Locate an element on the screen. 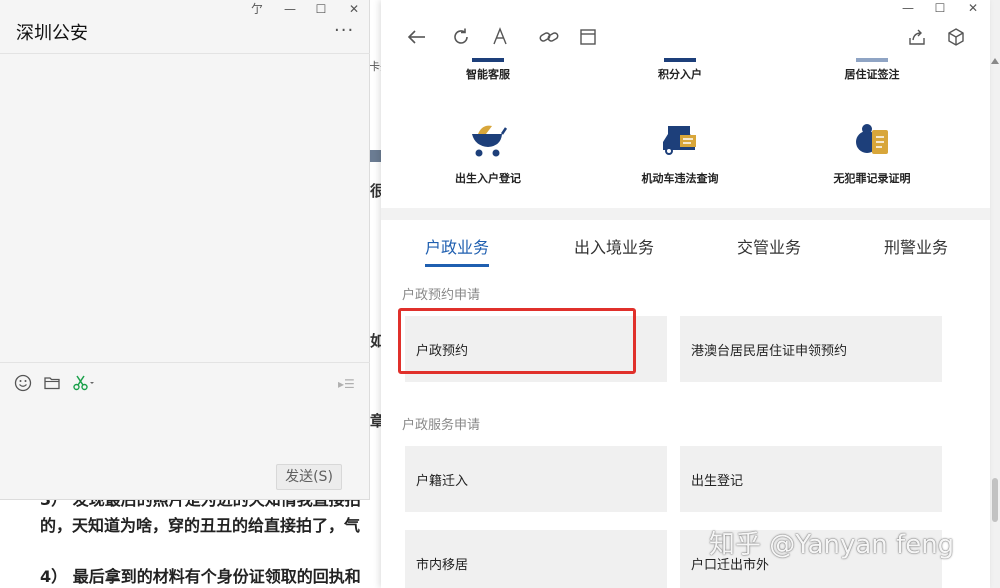 The image size is (1000, 588). service-points-settlement: 积分入户 is located at coordinates (680, 70).